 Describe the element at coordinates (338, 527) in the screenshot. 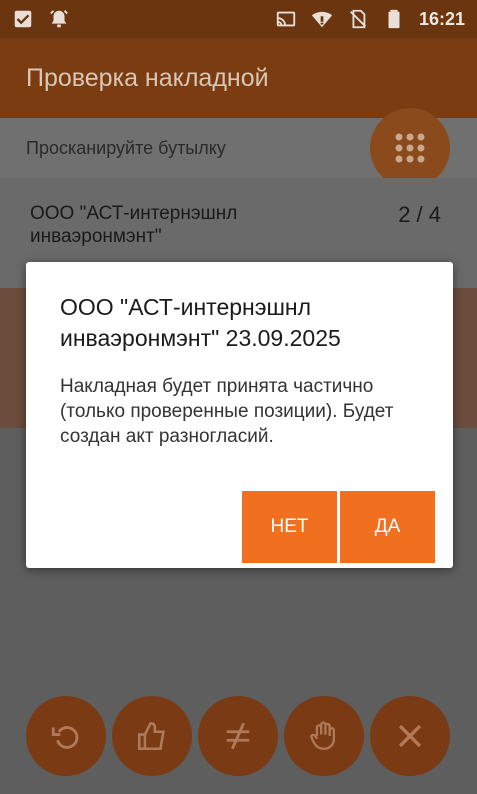

I see `dialog-actions: НЕТ ДА` at that location.